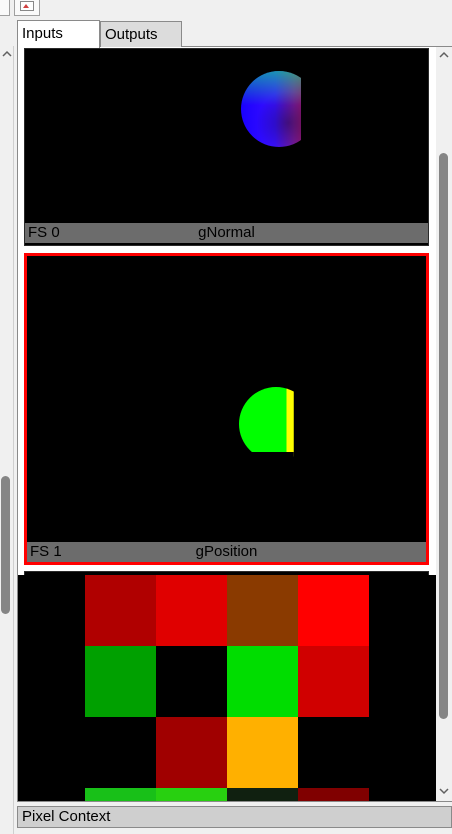  What do you see at coordinates (444, 791) in the screenshot?
I see `scroll-down-icon` at bounding box center [444, 791].